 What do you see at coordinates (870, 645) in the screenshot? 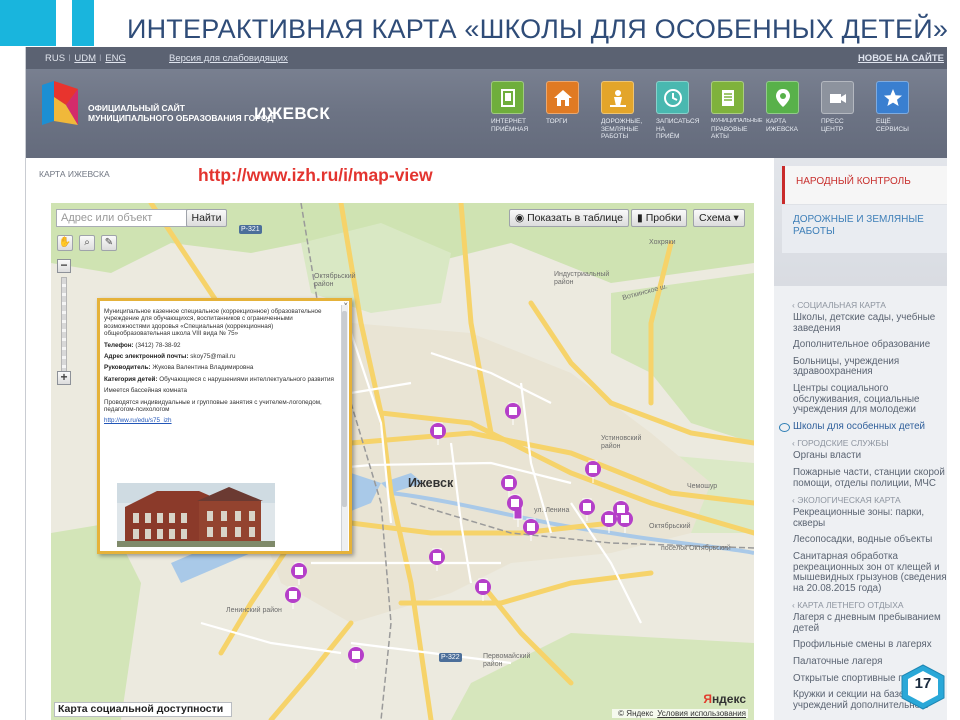
I see `sidebar-item-profile-shifts: Профильные смены в лагерях` at bounding box center [870, 645].